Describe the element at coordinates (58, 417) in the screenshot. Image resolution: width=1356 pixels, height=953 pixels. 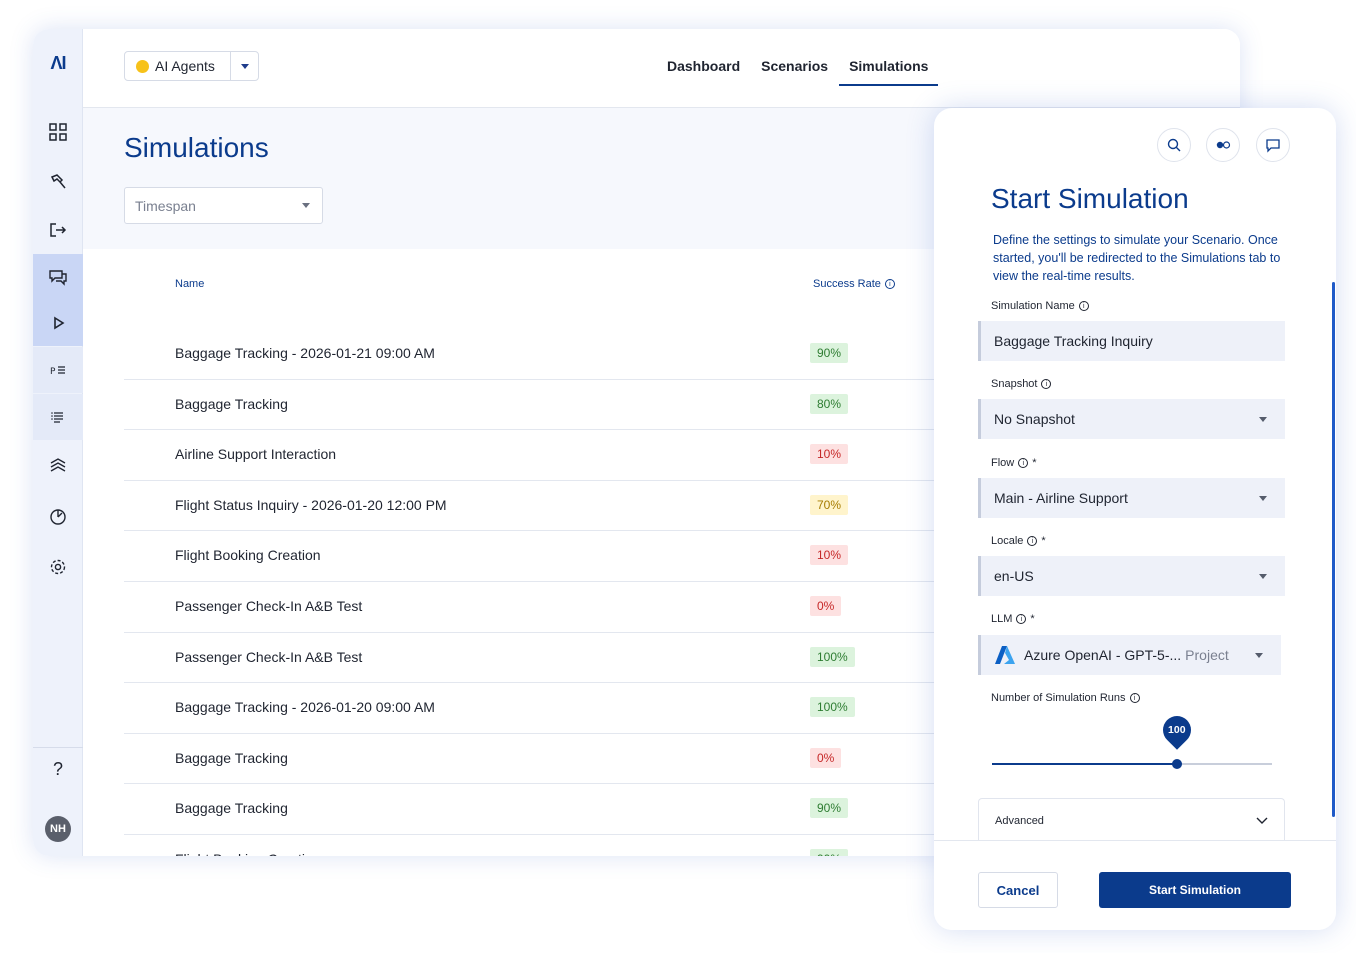
I see `list-icon` at that location.